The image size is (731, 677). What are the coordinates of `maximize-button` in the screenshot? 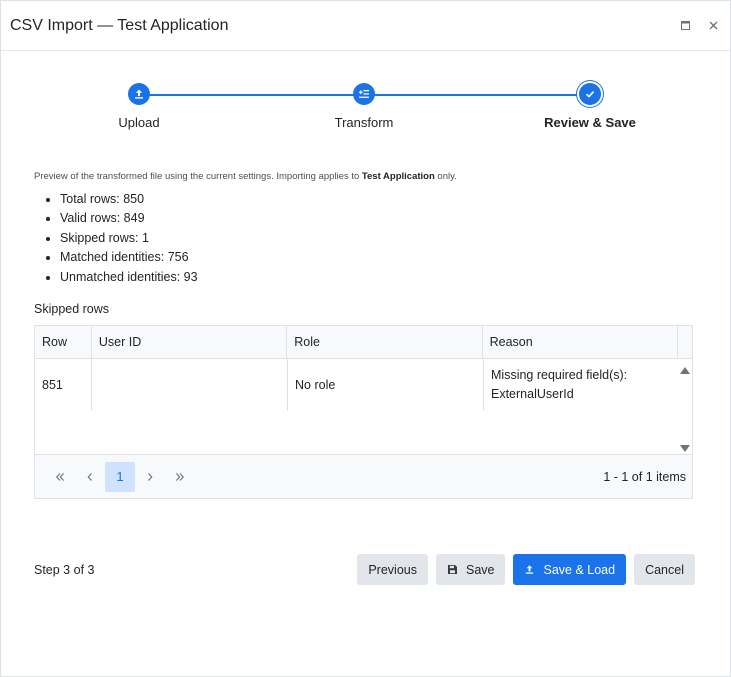 It's located at (685, 26).